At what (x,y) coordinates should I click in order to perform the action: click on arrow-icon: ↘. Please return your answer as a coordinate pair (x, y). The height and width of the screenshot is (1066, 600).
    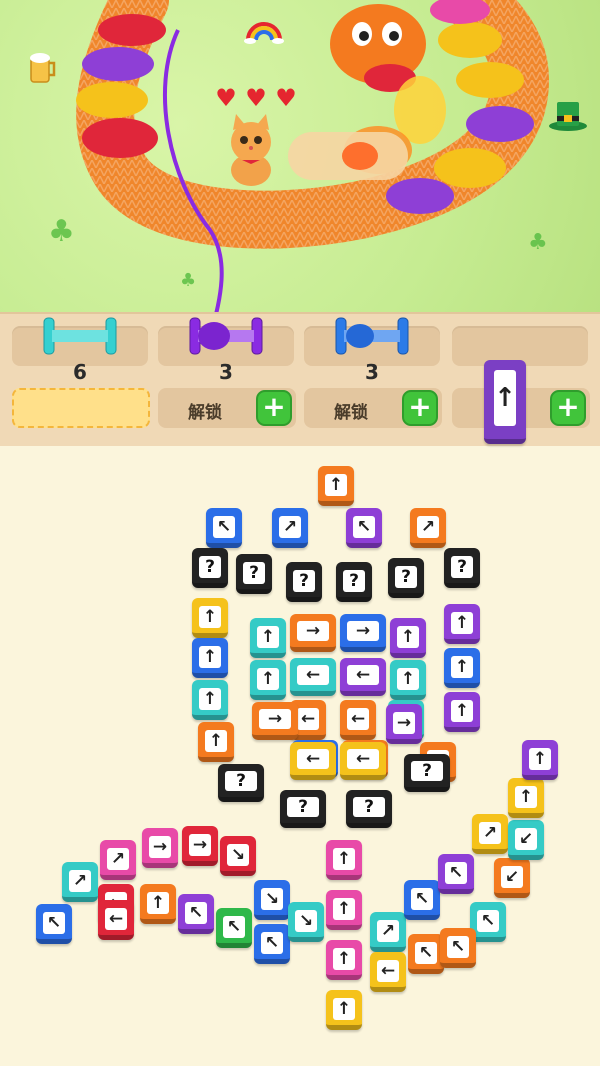
    Looking at the image, I should click on (306, 921).